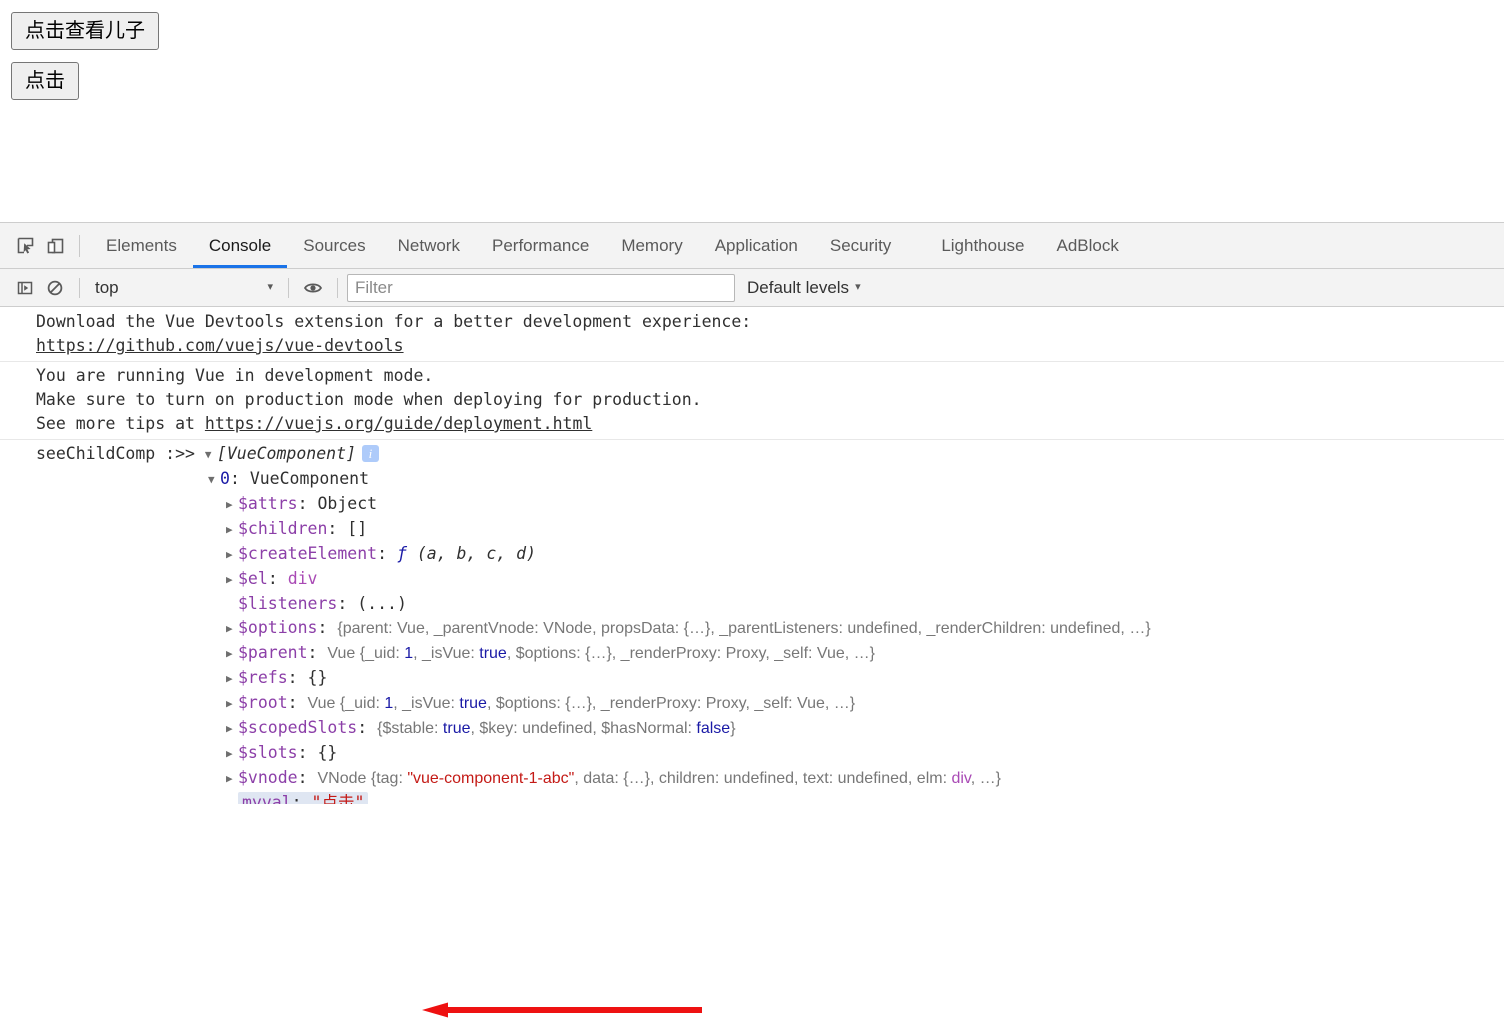 This screenshot has width=1504, height=1018. What do you see at coordinates (55, 246) in the screenshot?
I see `device-toolbar-icon` at bounding box center [55, 246].